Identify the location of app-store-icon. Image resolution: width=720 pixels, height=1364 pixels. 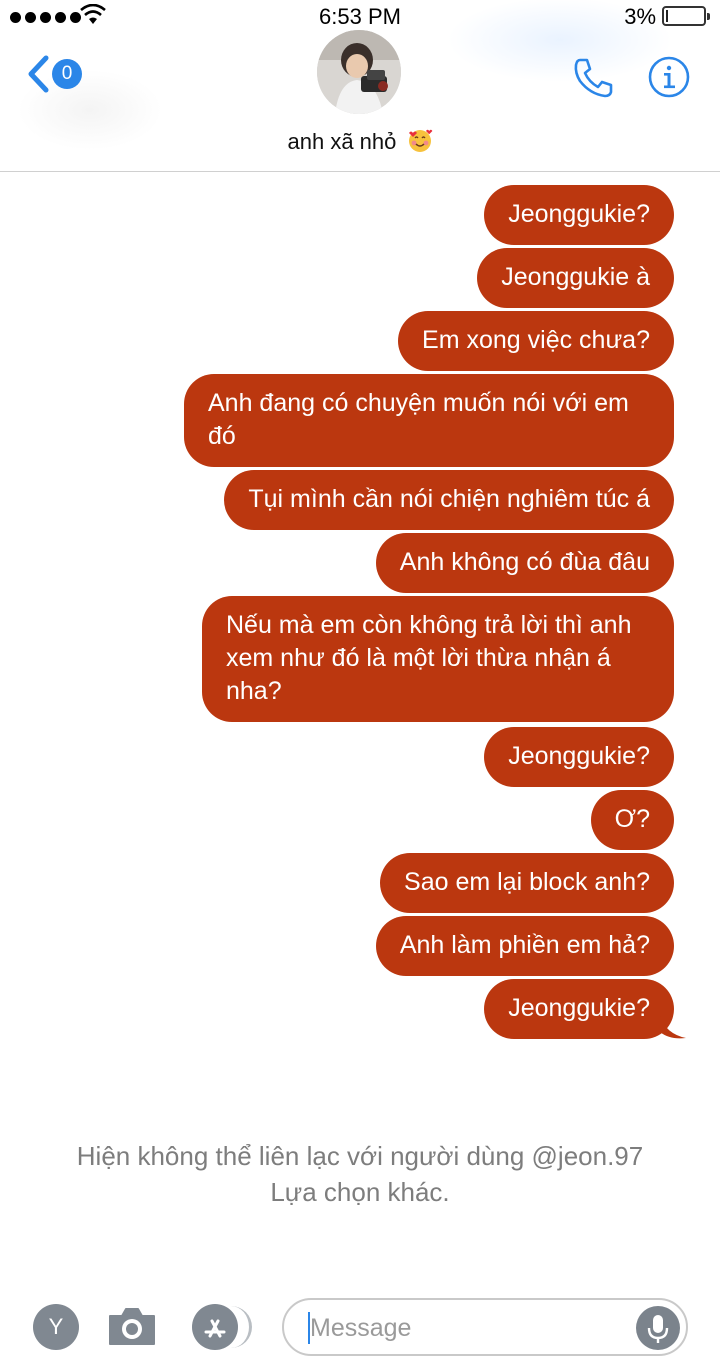
(215, 1328).